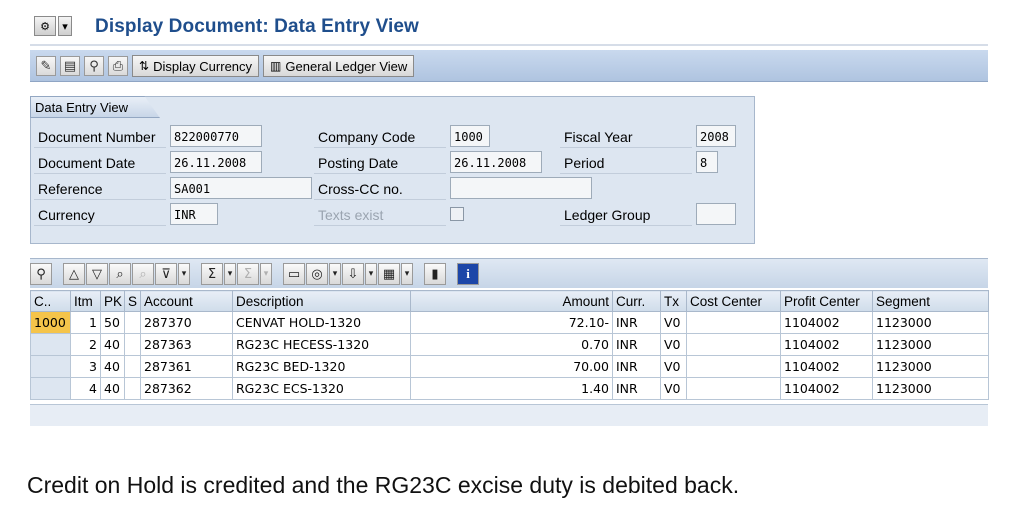 The width and height of the screenshot is (1012, 520). What do you see at coordinates (45, 26) in the screenshot?
I see `window-menu-icon: ⚙` at bounding box center [45, 26].